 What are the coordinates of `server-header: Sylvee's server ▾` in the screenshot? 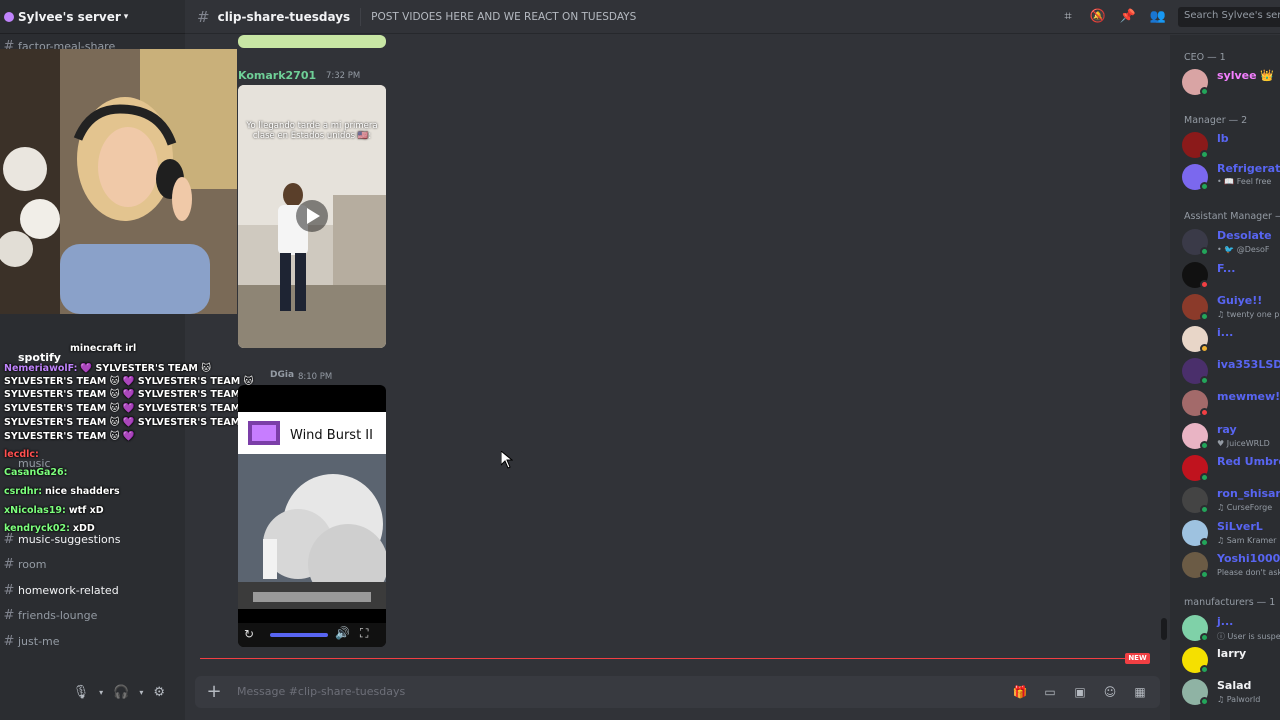 It's located at (92, 17).